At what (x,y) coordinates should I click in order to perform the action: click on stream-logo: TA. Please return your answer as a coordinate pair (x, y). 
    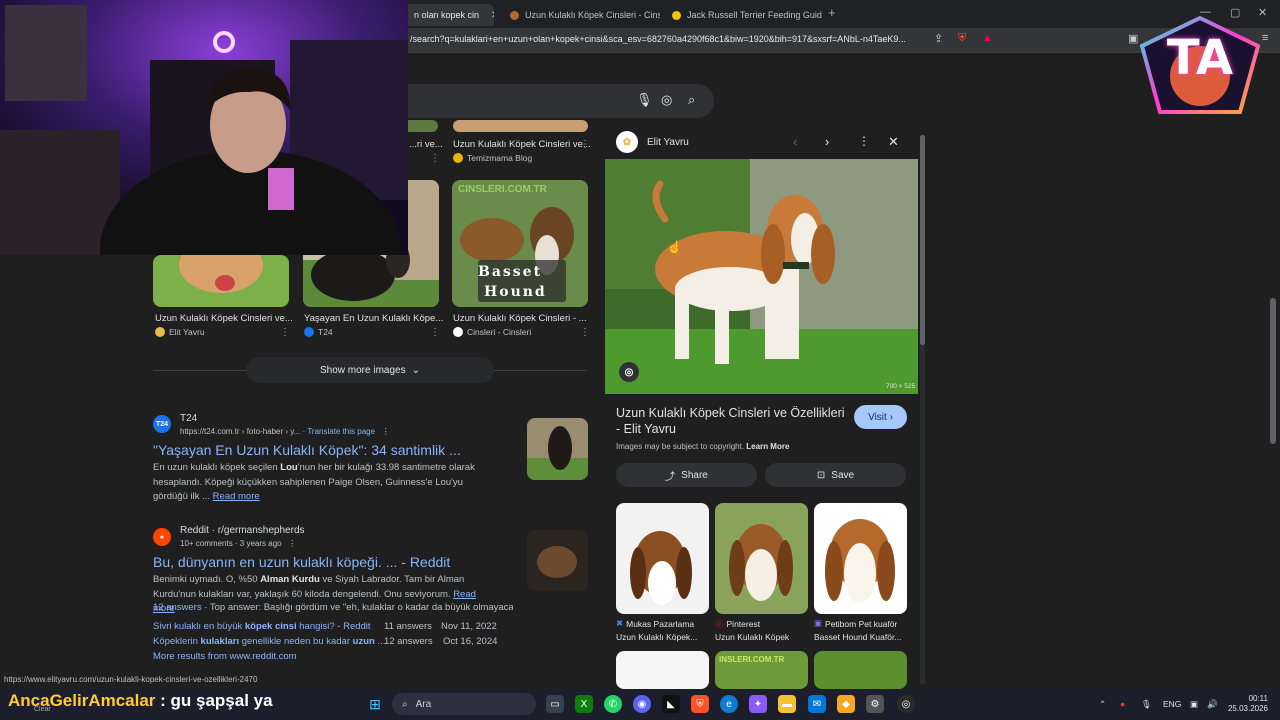
    Looking at the image, I should click on (1200, 67).